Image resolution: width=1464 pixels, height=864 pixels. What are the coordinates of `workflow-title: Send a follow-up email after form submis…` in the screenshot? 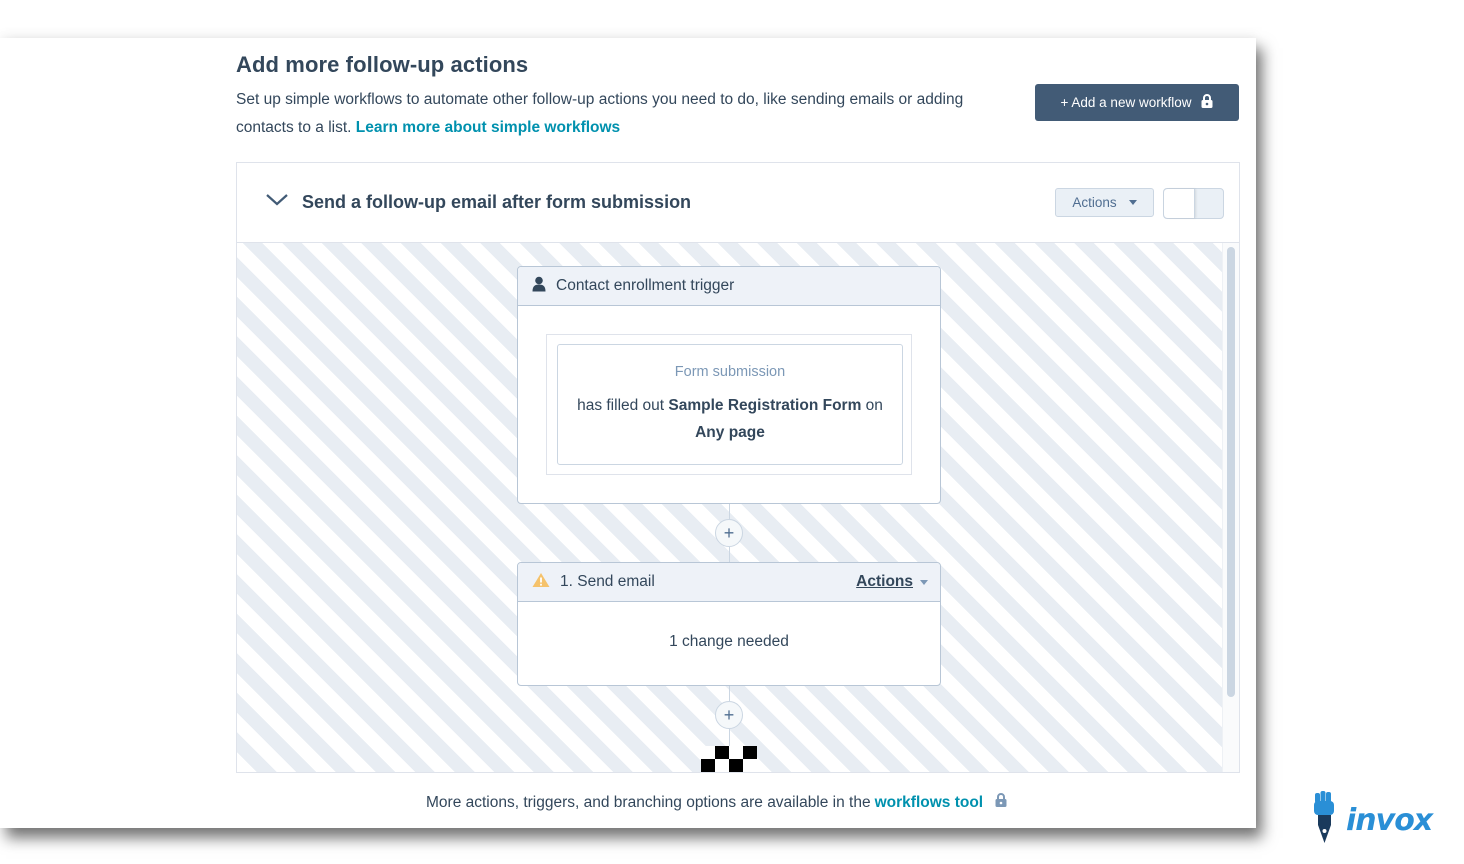 It's located at (497, 202).